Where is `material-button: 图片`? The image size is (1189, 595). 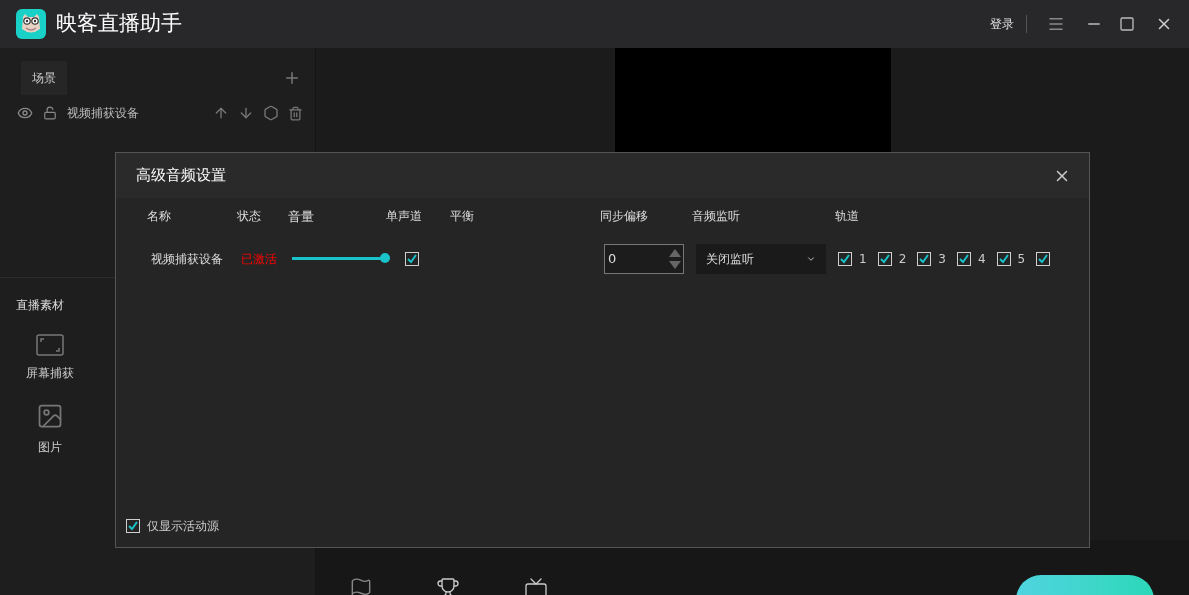
material-button: 图片 is located at coordinates (50, 429).